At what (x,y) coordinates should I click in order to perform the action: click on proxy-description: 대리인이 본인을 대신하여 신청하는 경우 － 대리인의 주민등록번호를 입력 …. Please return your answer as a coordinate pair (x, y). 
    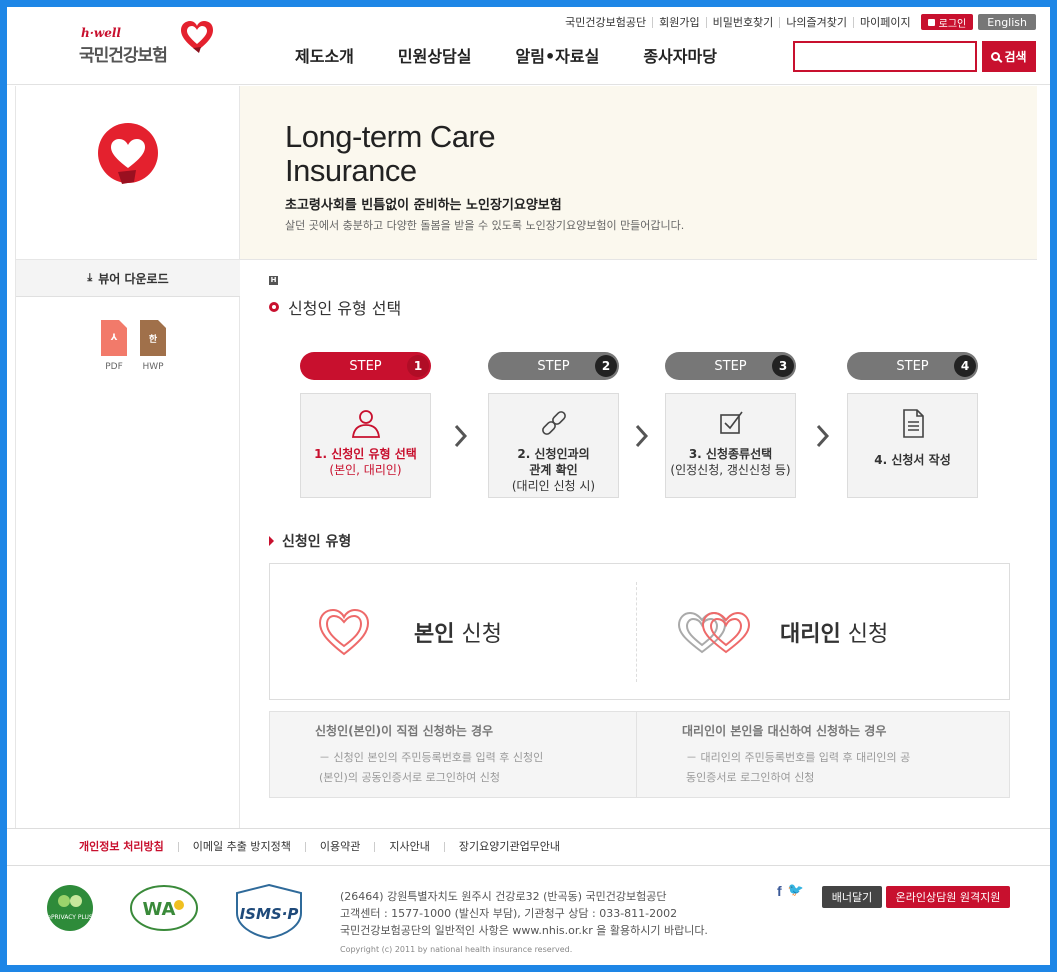
    Looking at the image, I should click on (819, 754).